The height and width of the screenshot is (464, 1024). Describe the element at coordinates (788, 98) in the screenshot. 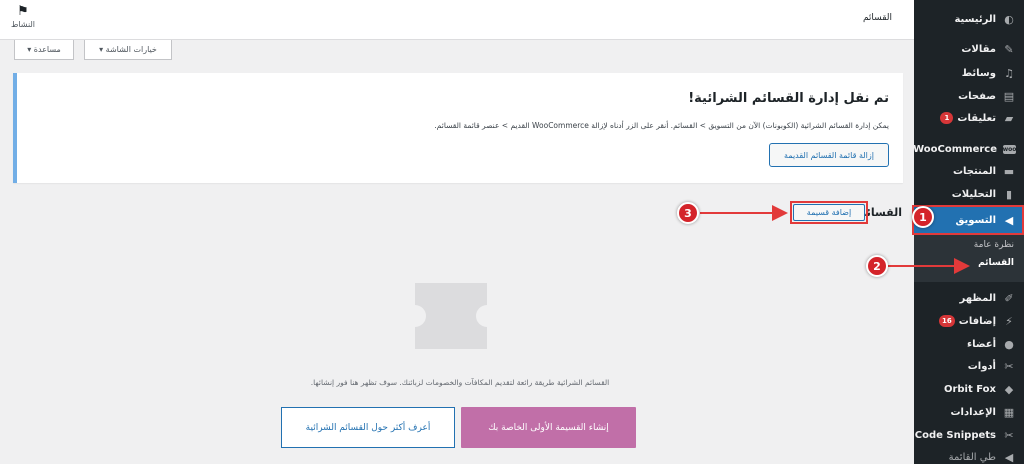

I see `notice-title: تم نقل إدارة القسائم الشرائية!` at that location.